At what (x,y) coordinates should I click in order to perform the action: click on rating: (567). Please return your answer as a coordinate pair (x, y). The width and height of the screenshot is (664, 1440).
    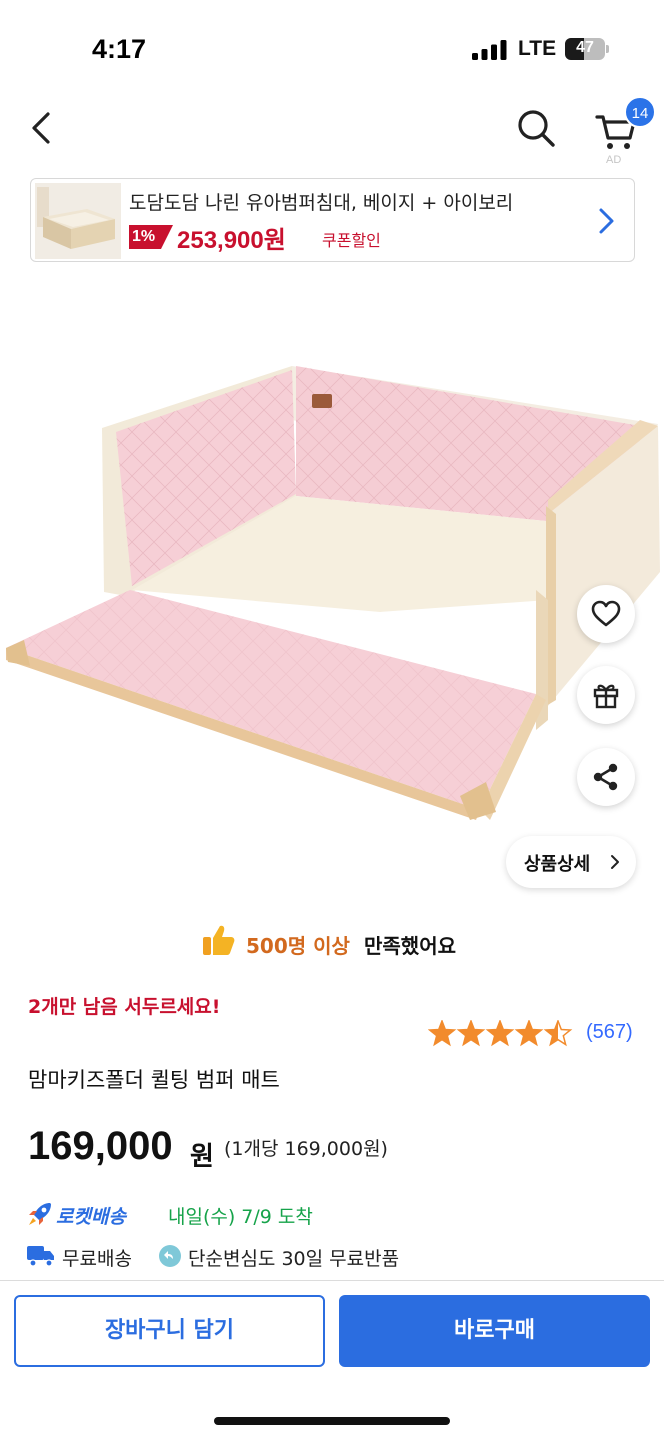
    Looking at the image, I should click on (538, 1033).